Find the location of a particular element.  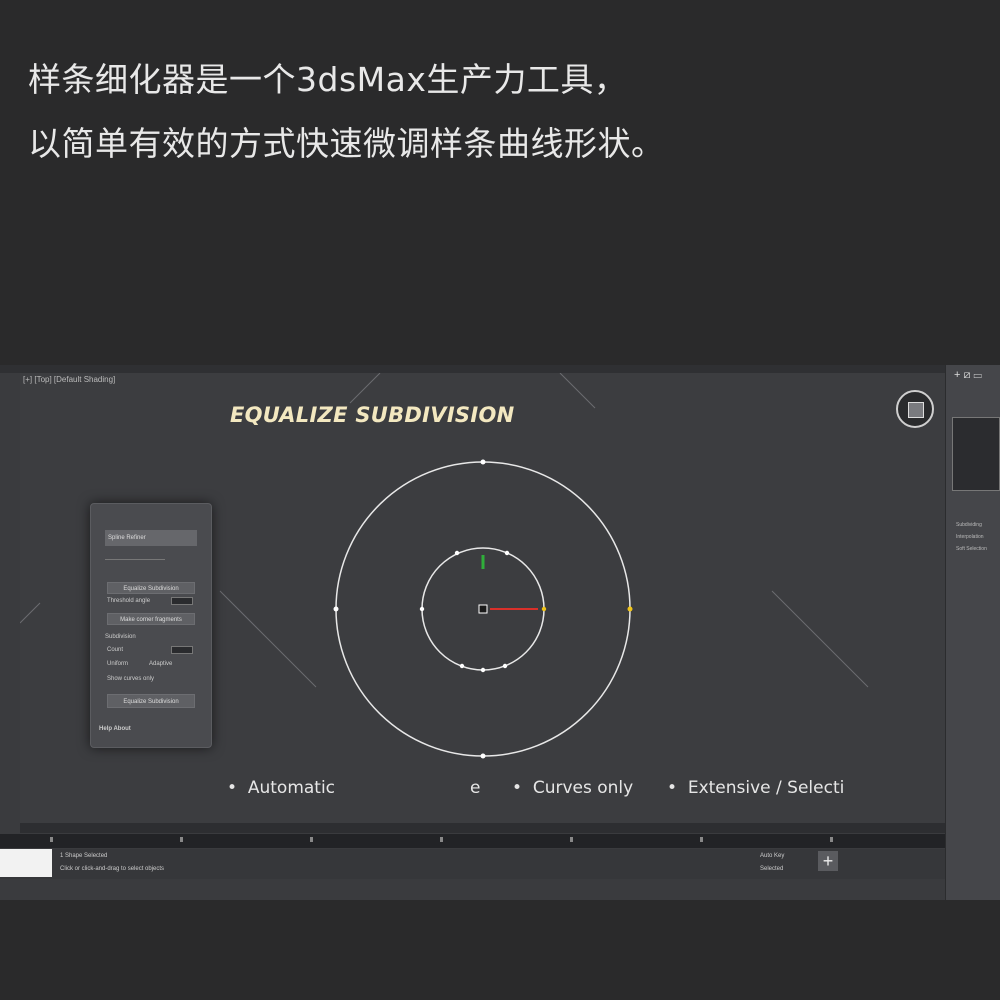

uniform-option: Uniform is located at coordinates (117, 664).